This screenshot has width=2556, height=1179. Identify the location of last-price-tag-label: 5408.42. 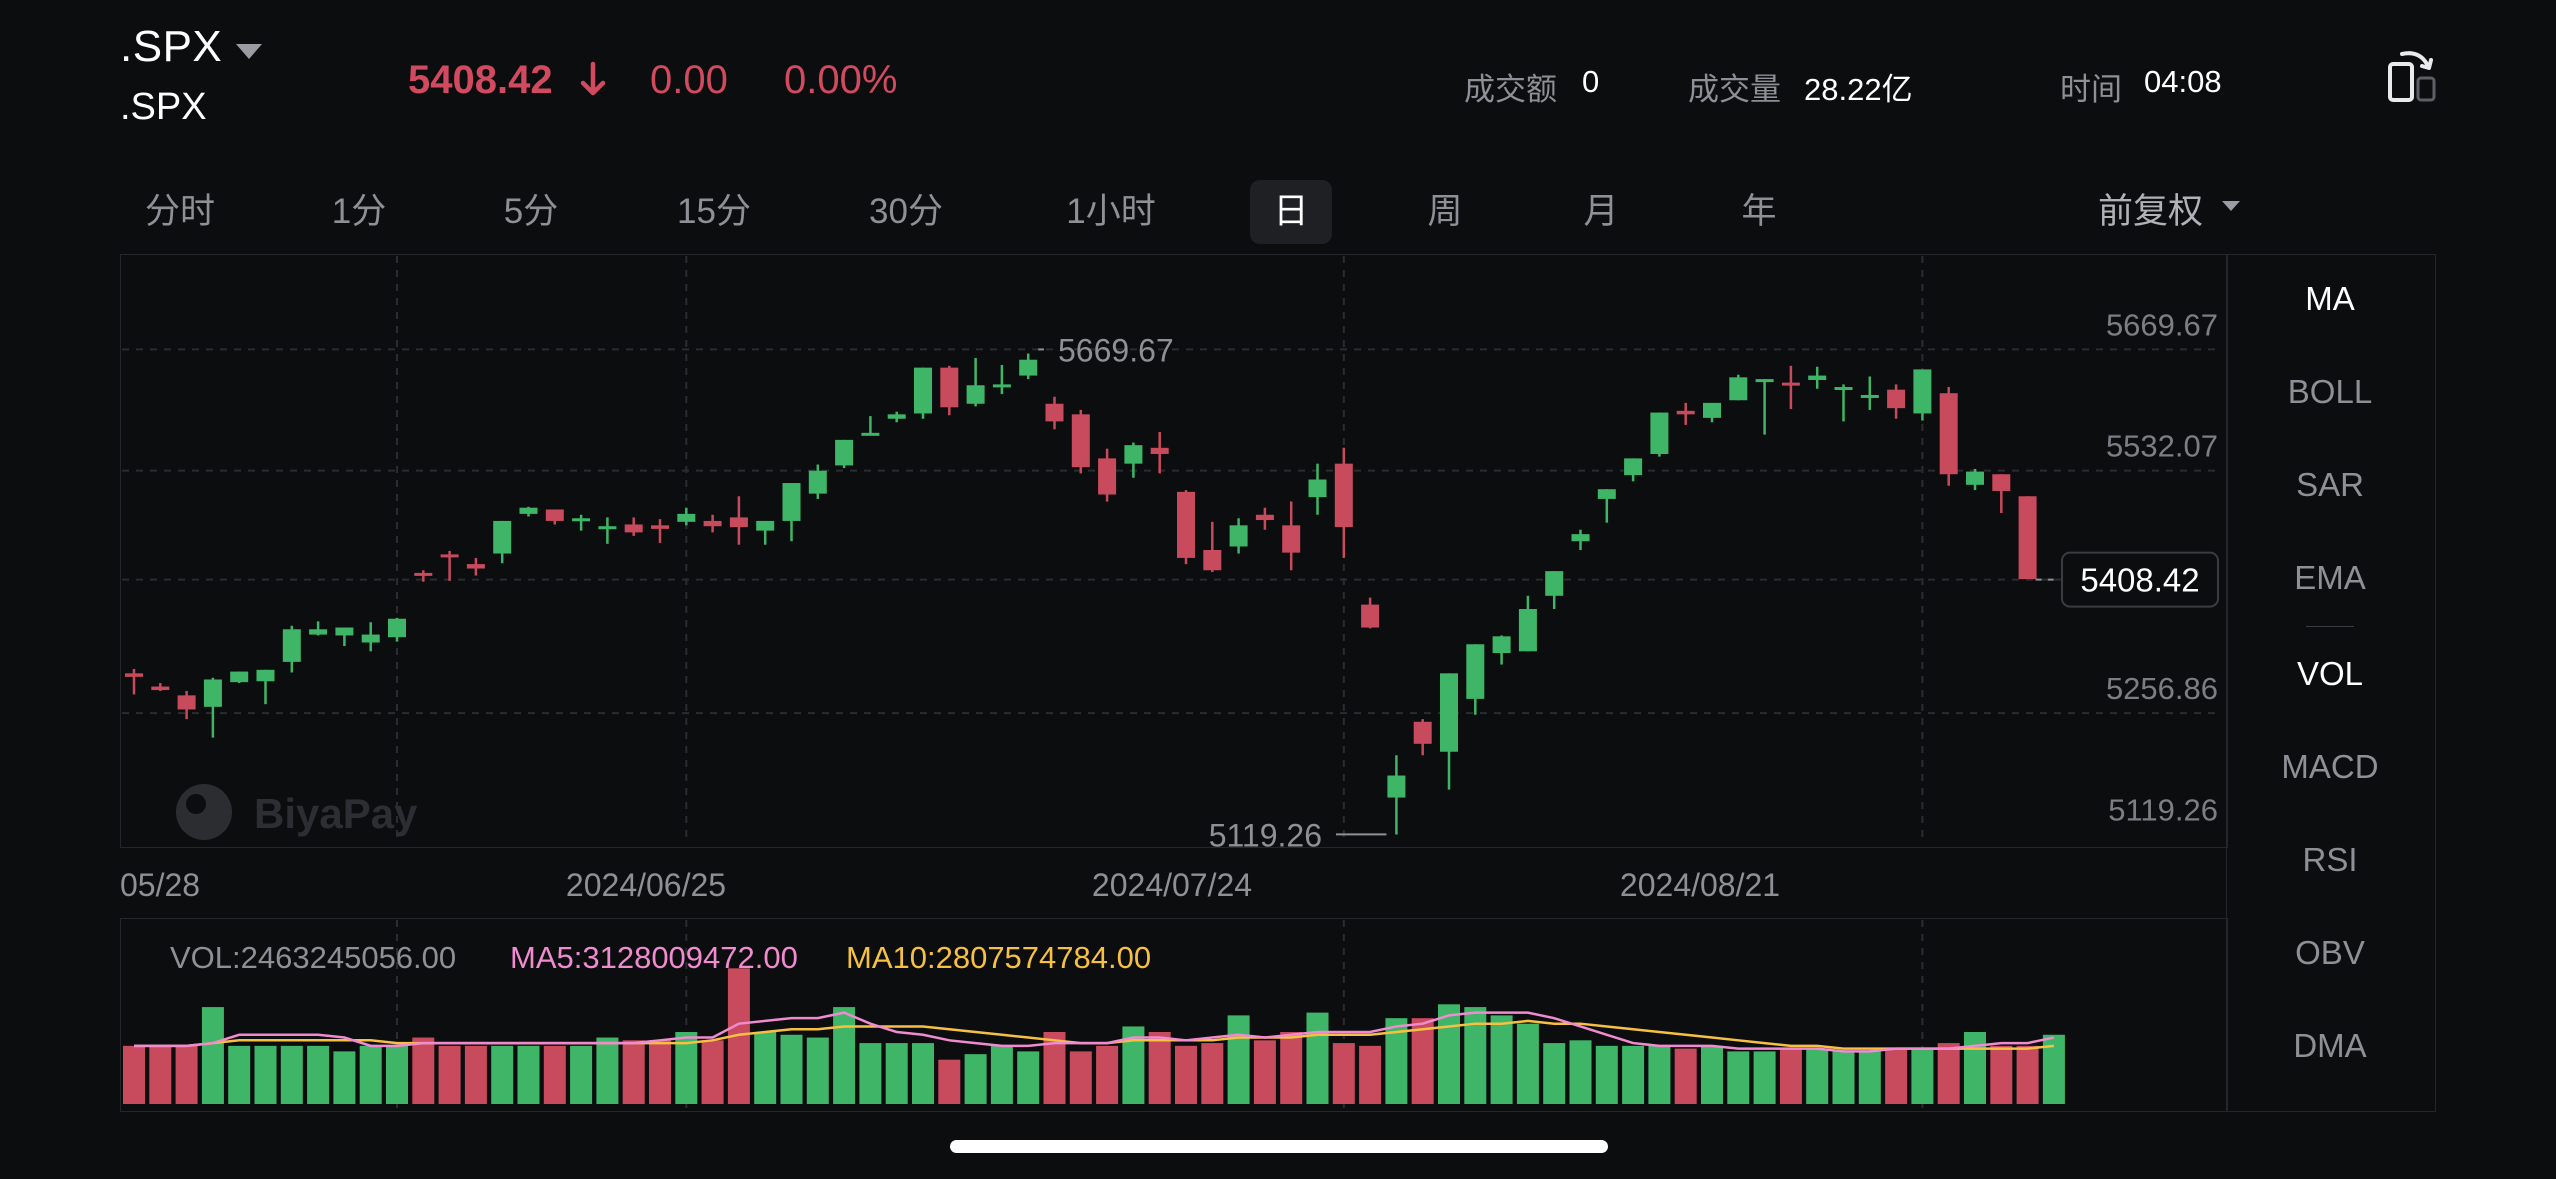
(2139, 580).